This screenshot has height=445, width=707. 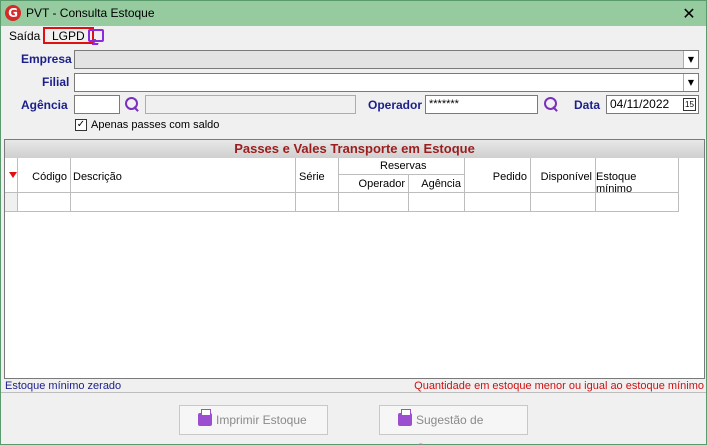 What do you see at coordinates (637, 202) in the screenshot?
I see `cell-estoque-minimo` at bounding box center [637, 202].